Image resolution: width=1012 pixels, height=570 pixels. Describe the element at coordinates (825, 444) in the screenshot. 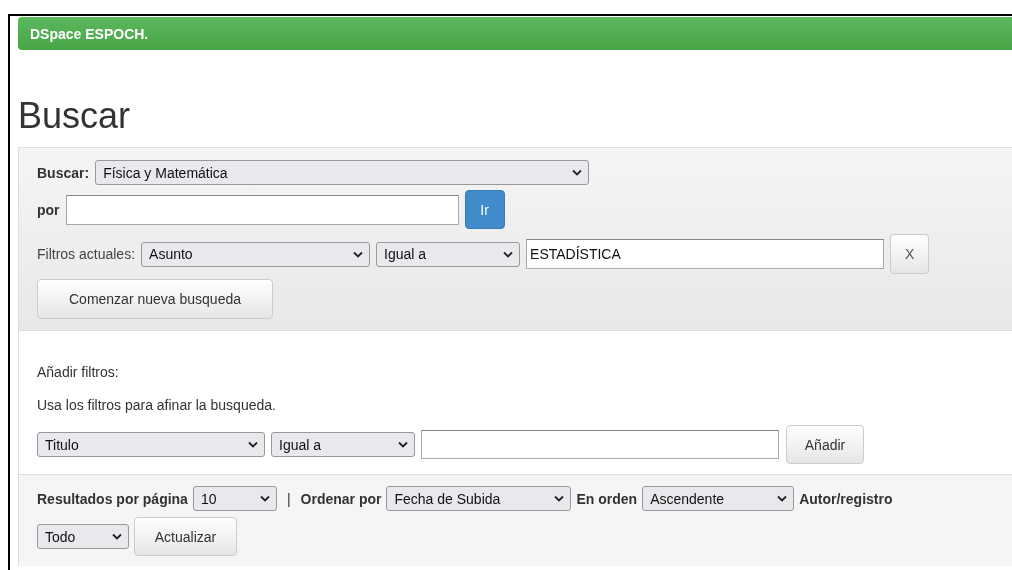

I see `add-button: Añadir` at that location.